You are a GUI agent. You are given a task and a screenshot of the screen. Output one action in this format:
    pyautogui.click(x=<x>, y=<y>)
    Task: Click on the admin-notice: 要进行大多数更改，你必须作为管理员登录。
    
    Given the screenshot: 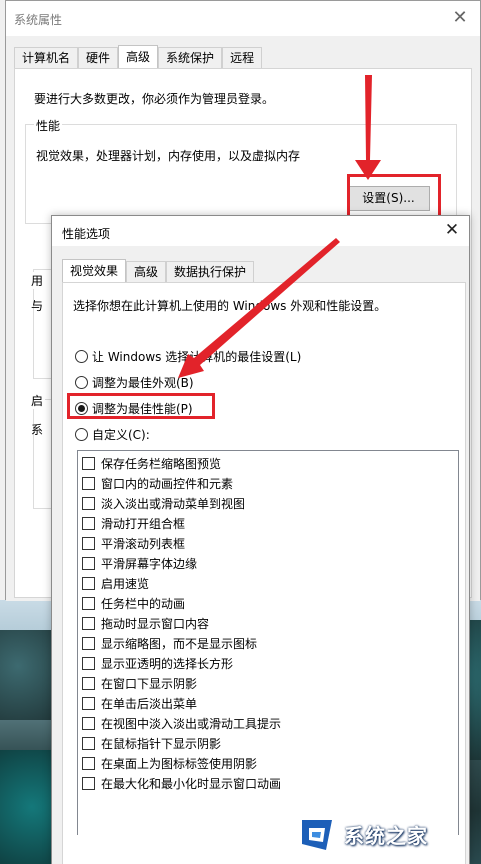 What is the action you would take?
    pyautogui.click(x=154, y=99)
    